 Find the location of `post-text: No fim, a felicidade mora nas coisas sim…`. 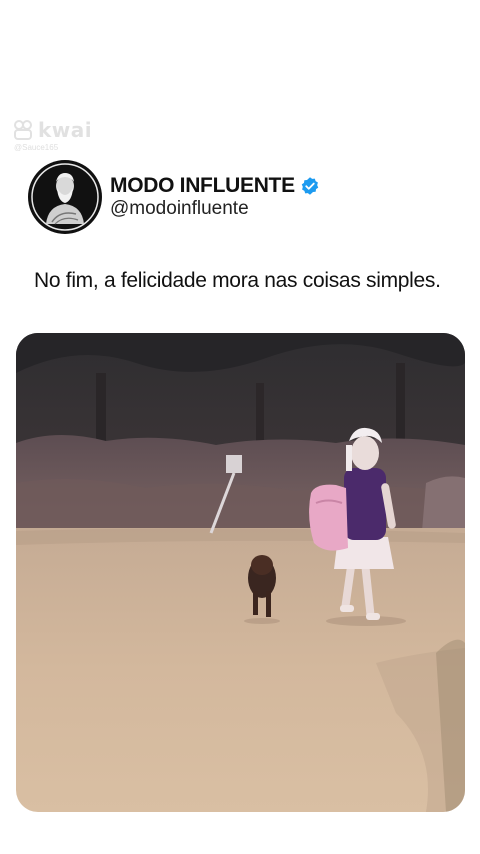

post-text: No fim, a felicidade mora nas coisas sim… is located at coordinates (237, 280).